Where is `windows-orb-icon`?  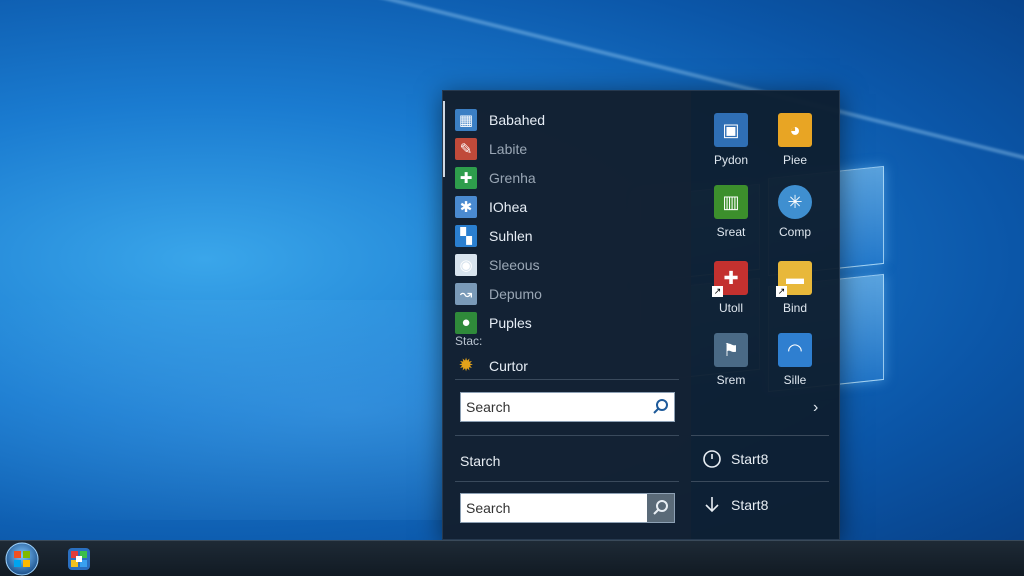
windows-orb-icon is located at coordinates (22, 558).